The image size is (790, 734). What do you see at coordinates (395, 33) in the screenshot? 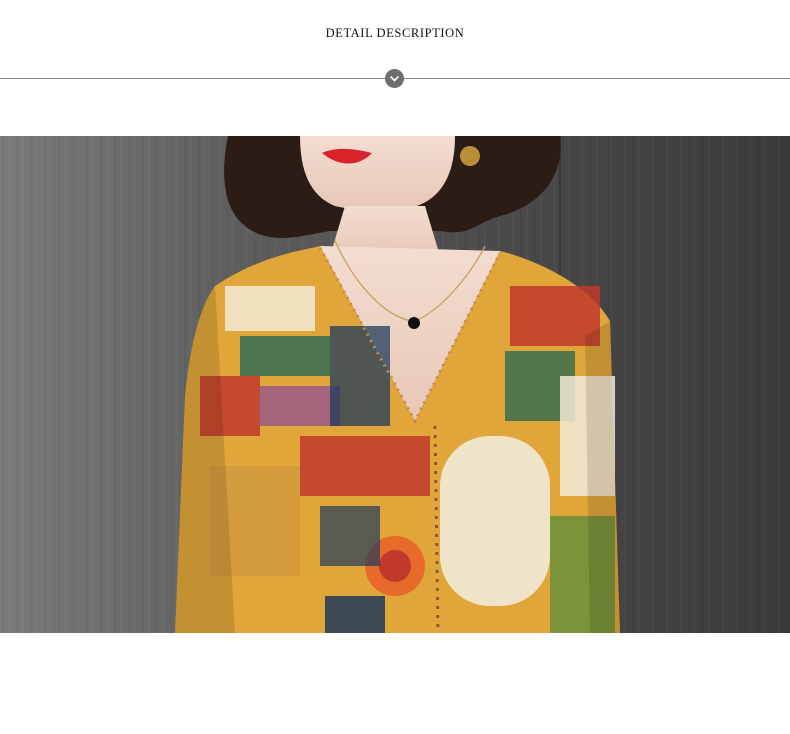
I see `section-title: DETAIL DESCRIPTION` at bounding box center [395, 33].